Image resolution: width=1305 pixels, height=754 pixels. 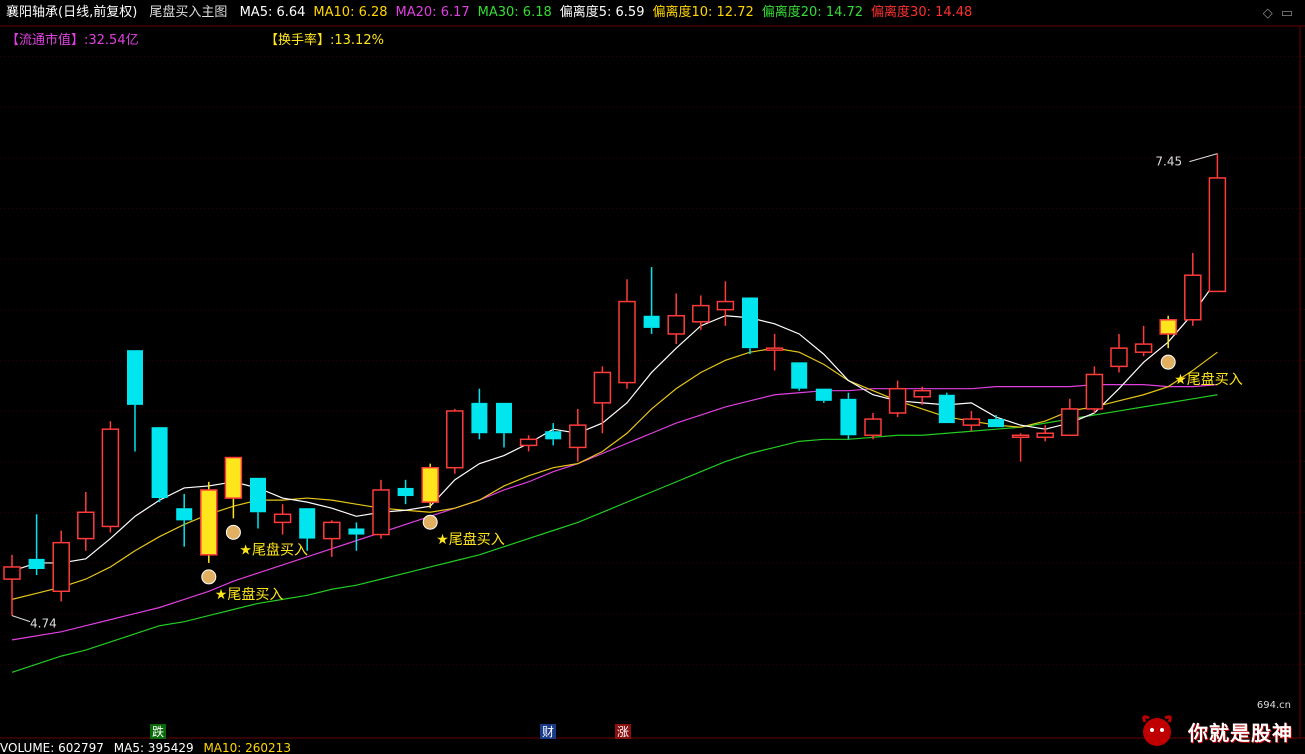 I want to click on watermark-site: 694.cn, so click(x=1273, y=705).